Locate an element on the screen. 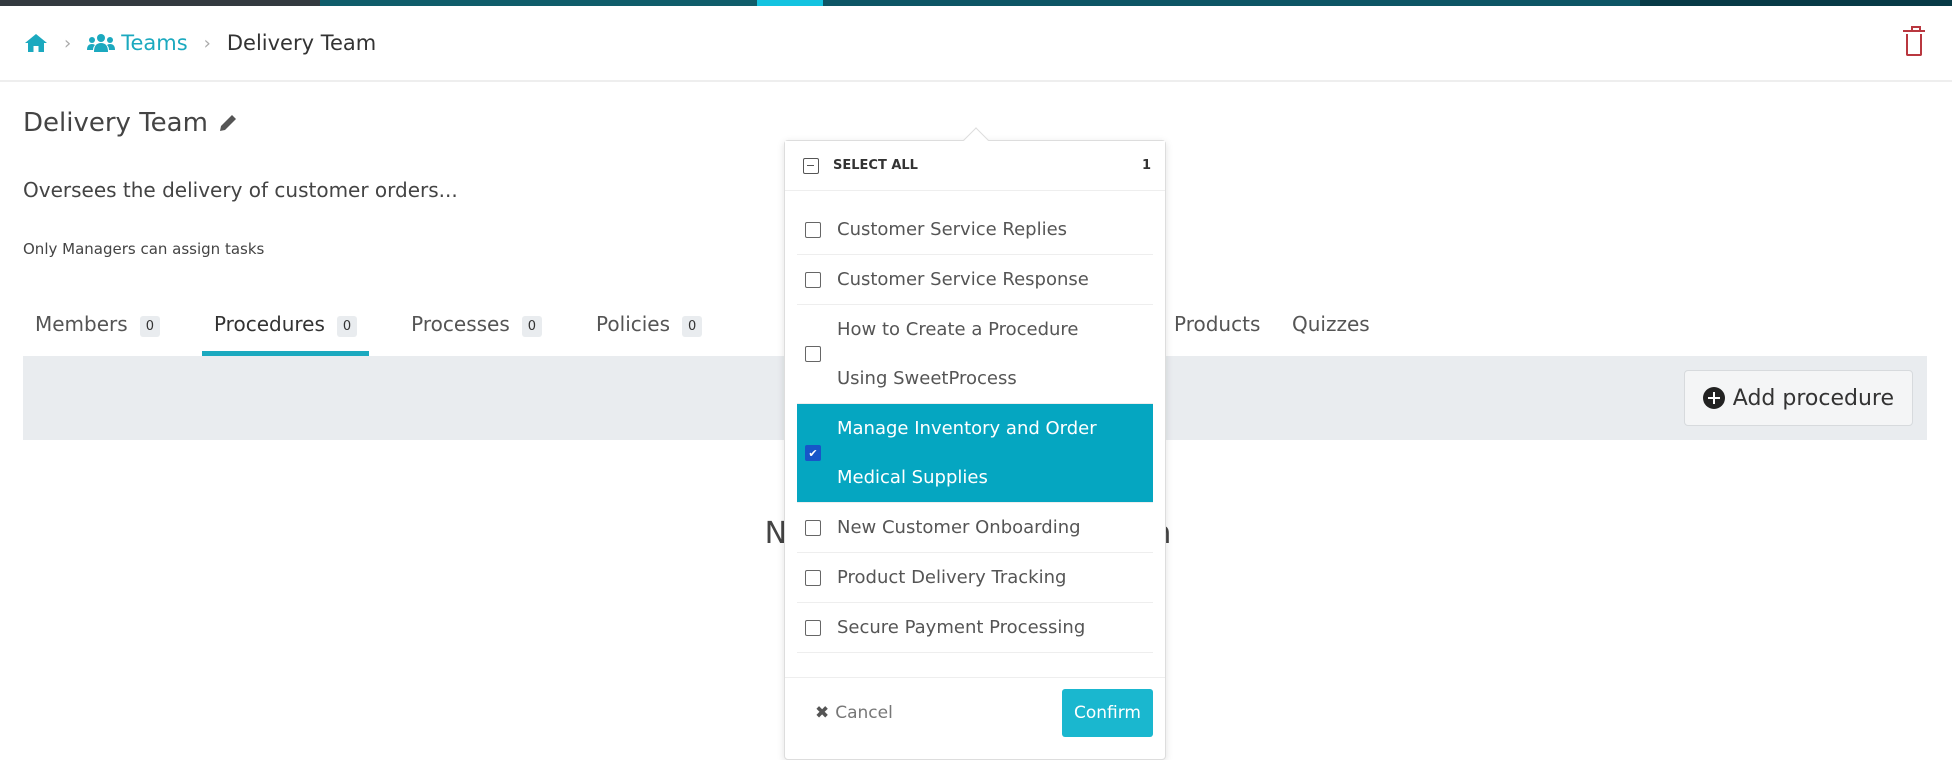  pencil-icon is located at coordinates (228, 123).